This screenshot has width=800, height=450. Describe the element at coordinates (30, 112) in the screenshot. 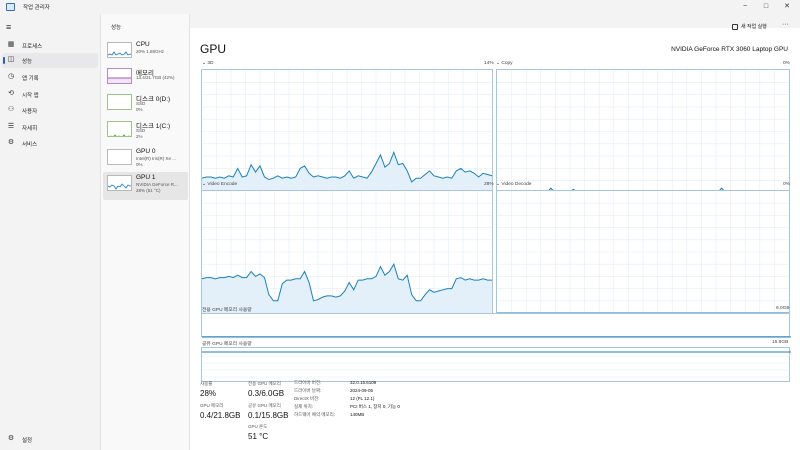

I see `nav-label: 사용자` at that location.